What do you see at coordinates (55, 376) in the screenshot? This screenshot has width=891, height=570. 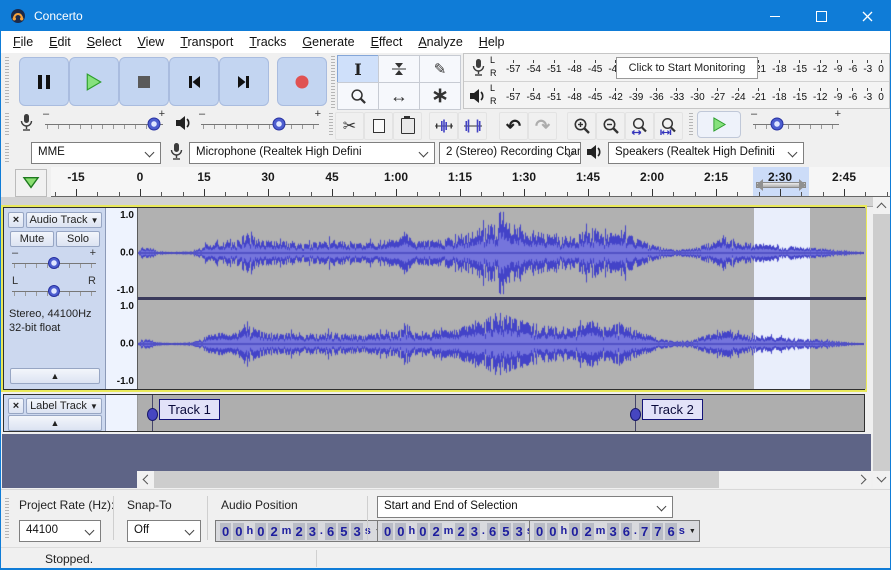 I see `track-collapse-button: ▲` at bounding box center [55, 376].